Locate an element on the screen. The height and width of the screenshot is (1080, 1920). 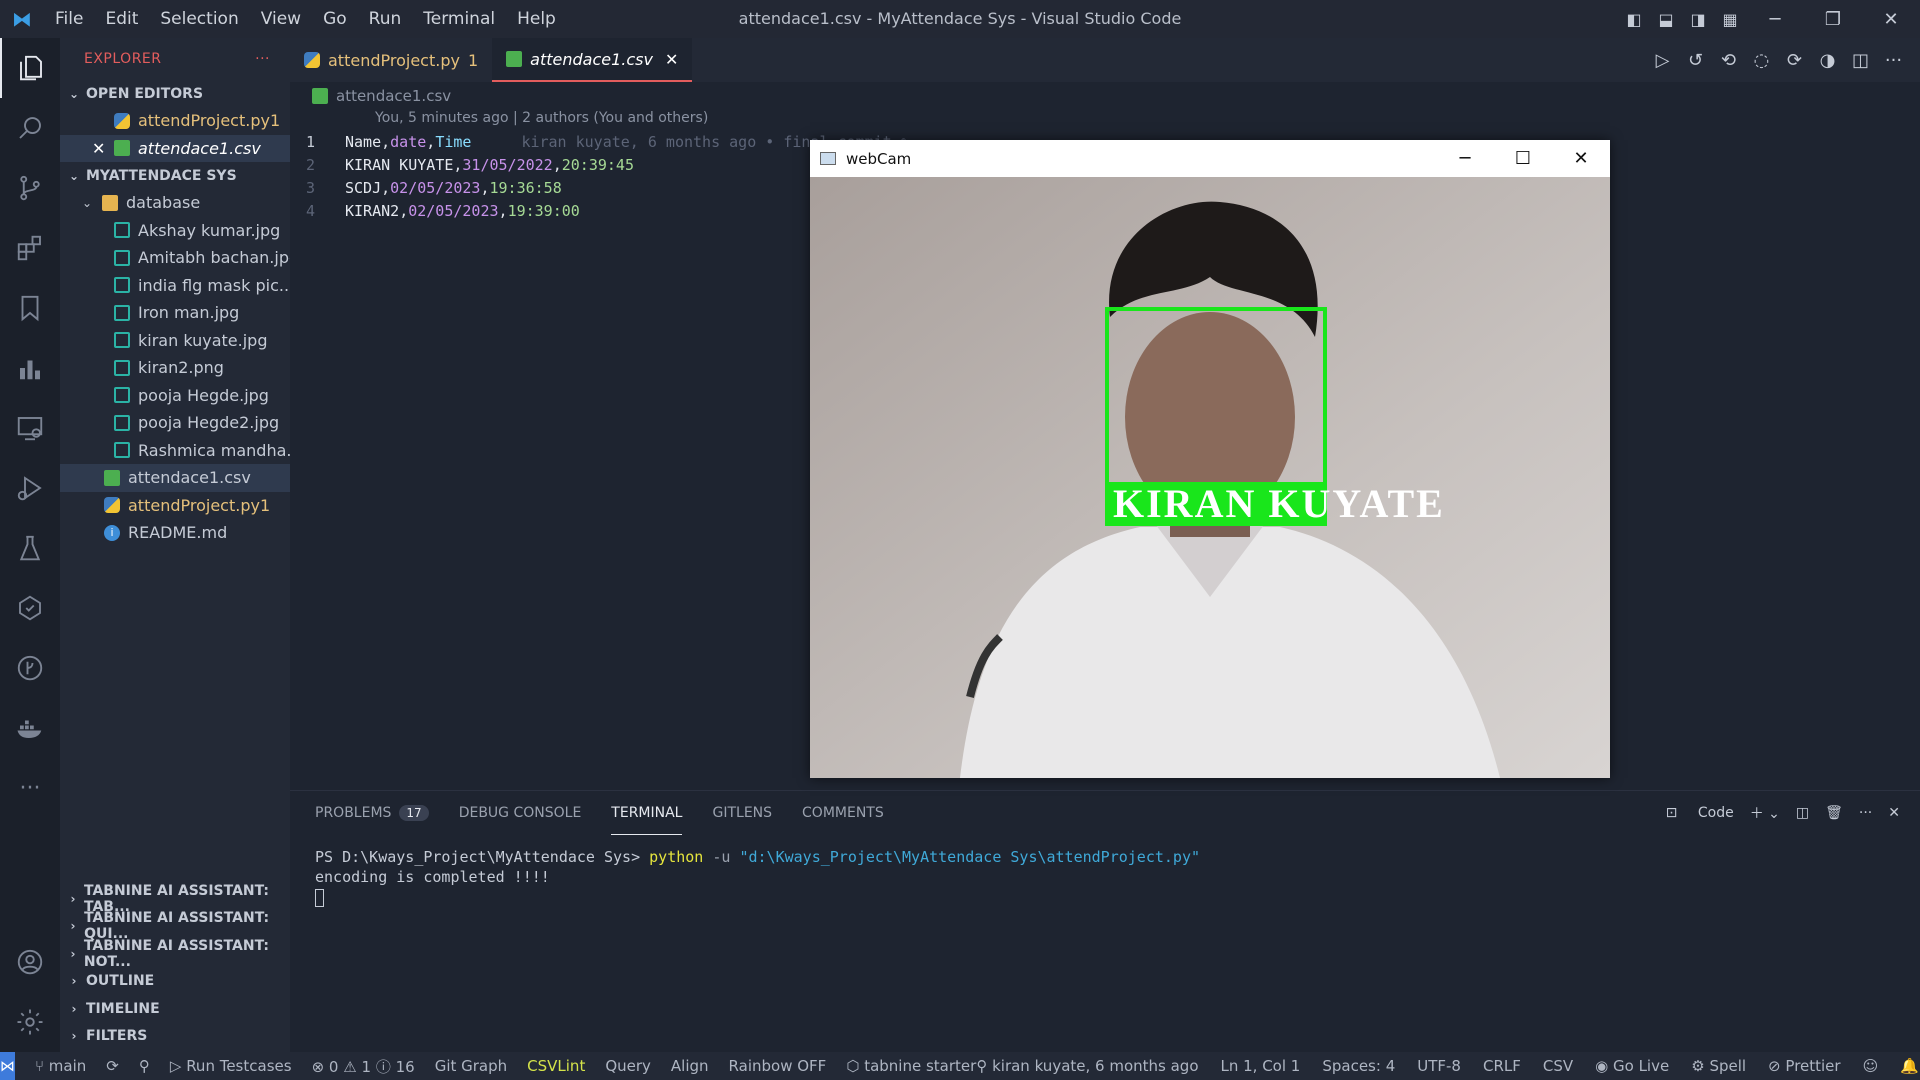
explorer-icon is located at coordinates (30, 68).